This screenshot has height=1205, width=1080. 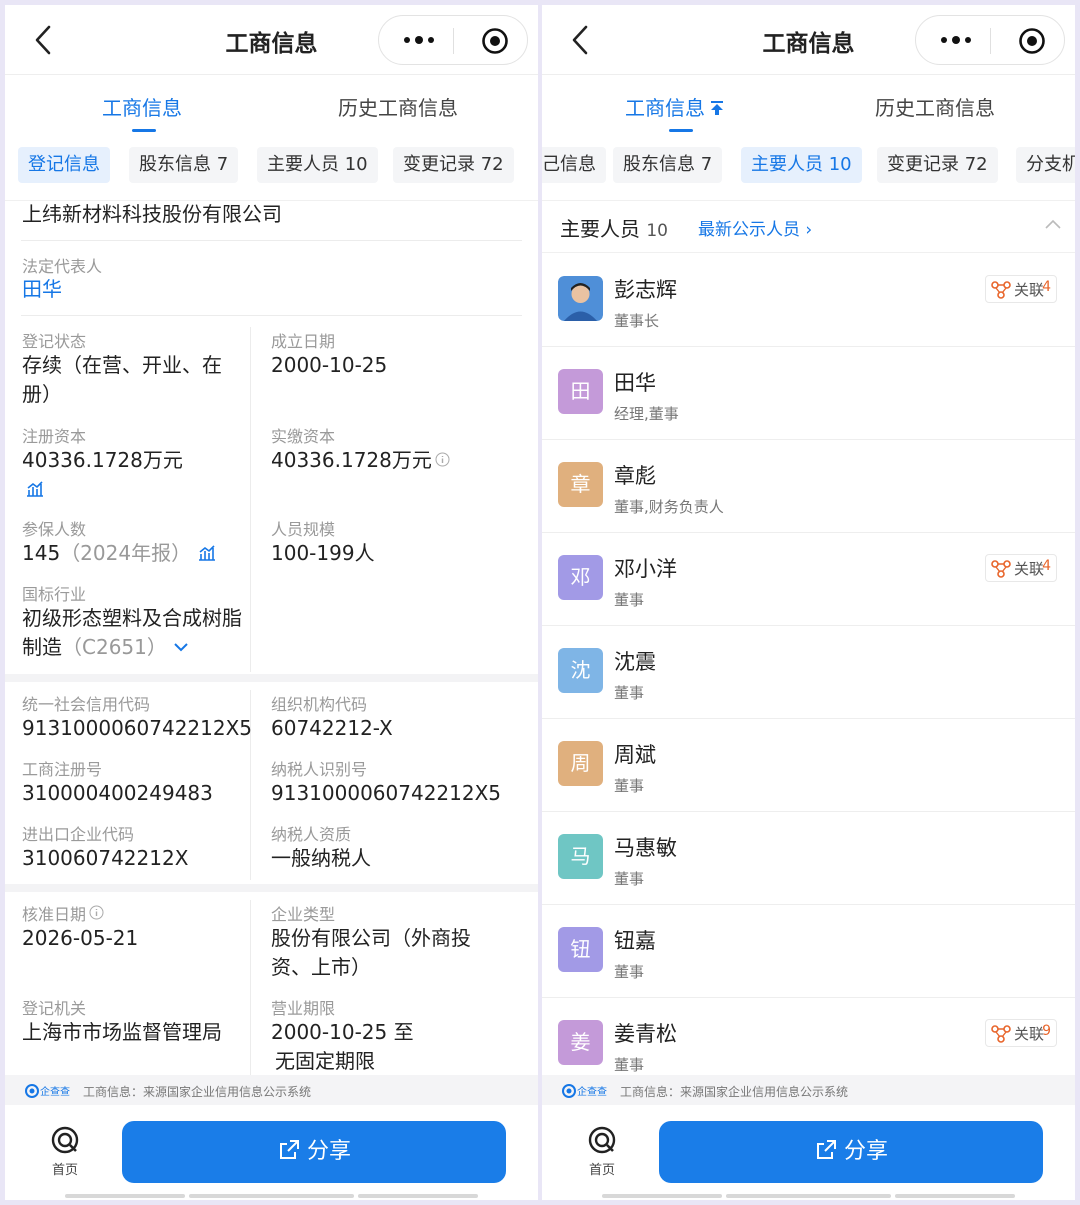 I want to click on industry-line2: 制造（C2651）, so click(x=105, y=647).